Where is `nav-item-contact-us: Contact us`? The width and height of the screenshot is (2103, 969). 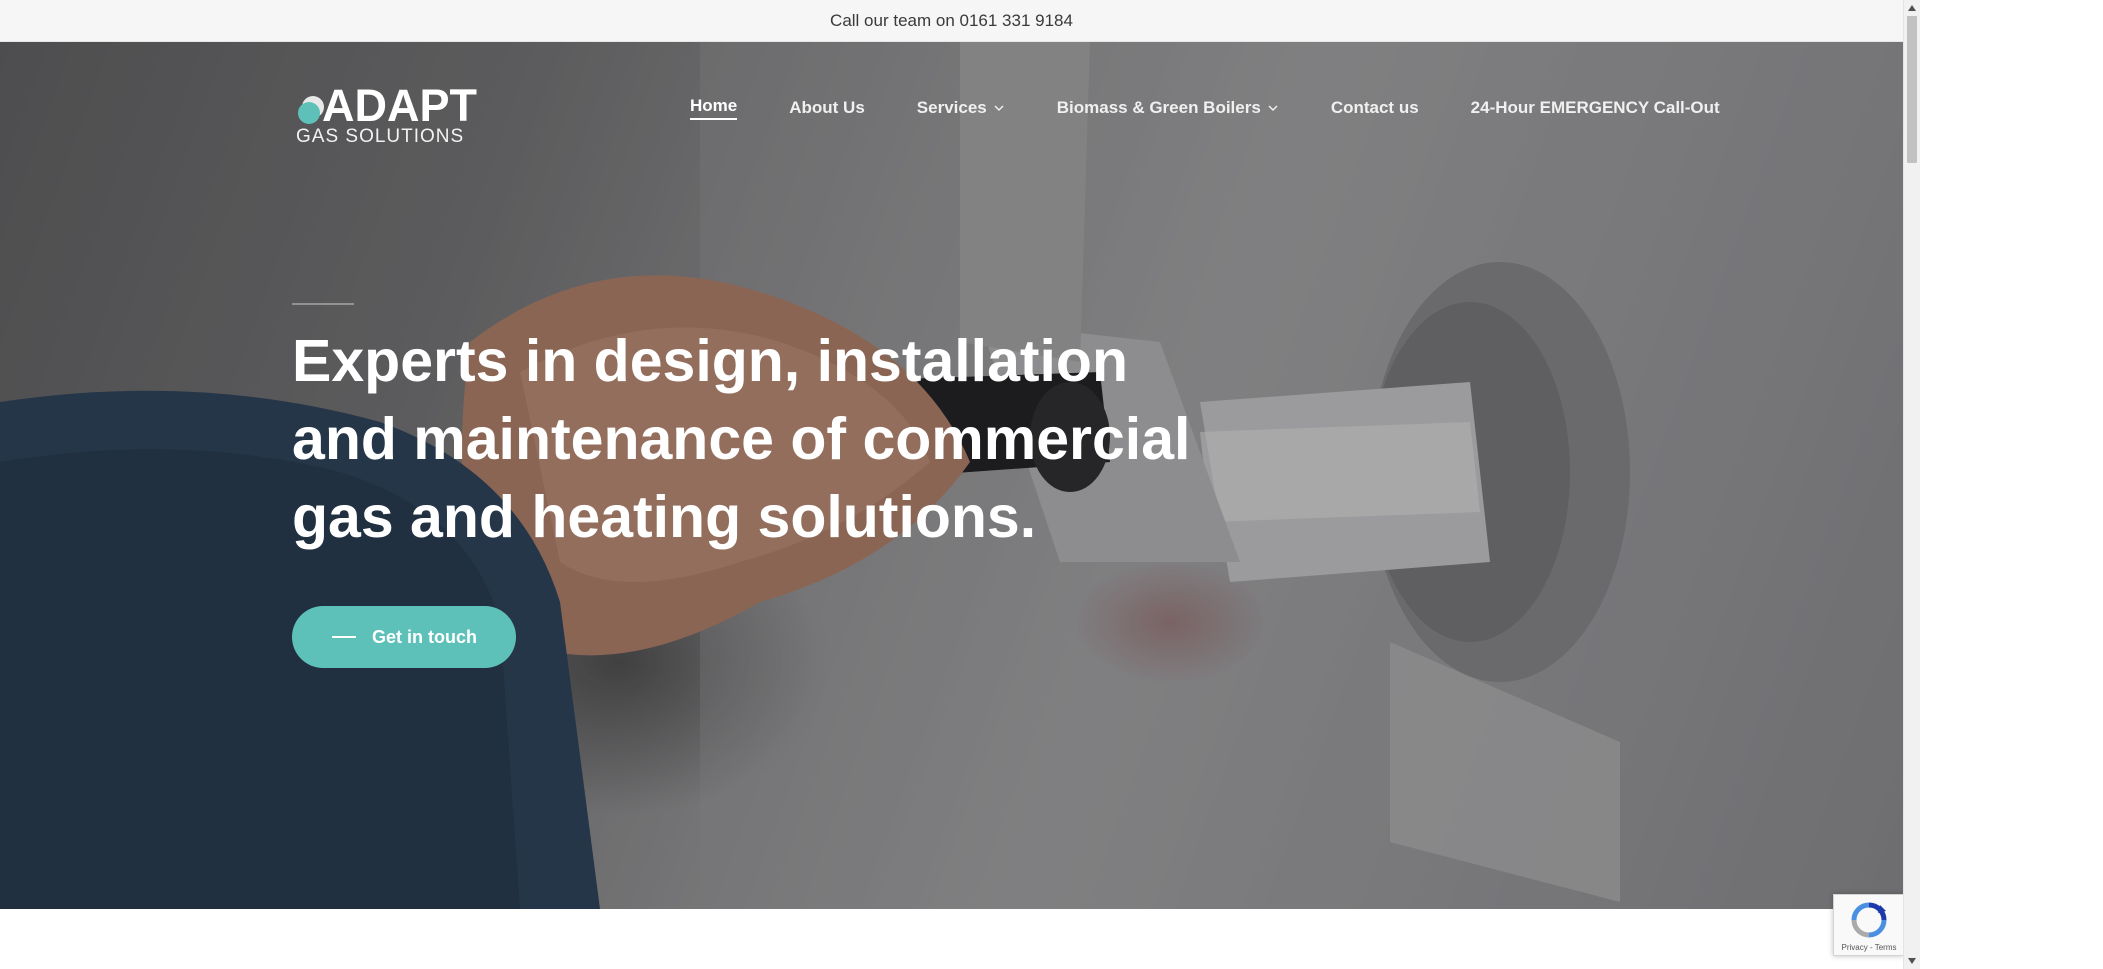
nav-item-contact-us: Contact us is located at coordinates (1375, 108).